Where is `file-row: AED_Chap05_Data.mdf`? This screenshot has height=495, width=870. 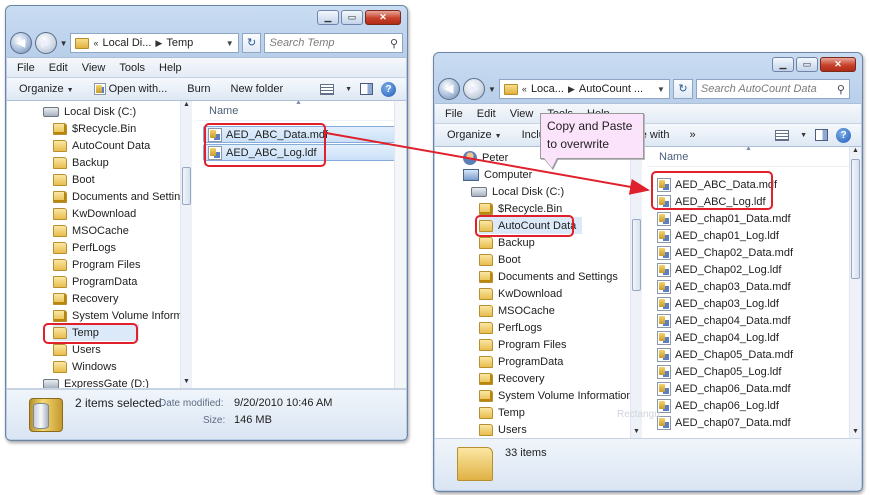 file-row: AED_Chap05_Data.mdf is located at coordinates (725, 354).